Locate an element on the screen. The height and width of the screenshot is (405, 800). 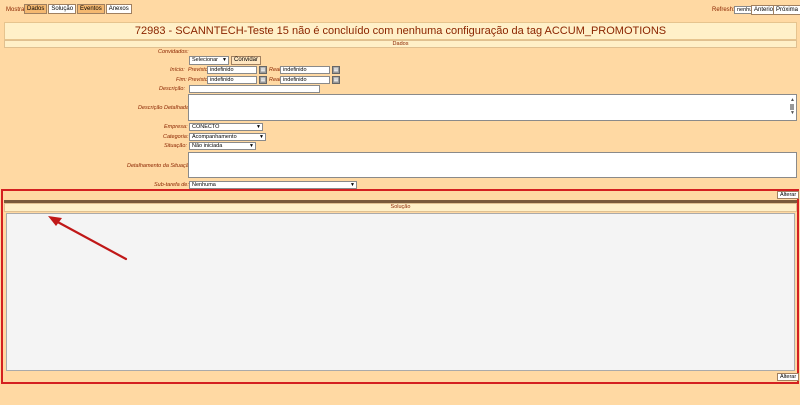
textarea-scrollbar: ▲ ▼ is located at coordinates (792, 108).